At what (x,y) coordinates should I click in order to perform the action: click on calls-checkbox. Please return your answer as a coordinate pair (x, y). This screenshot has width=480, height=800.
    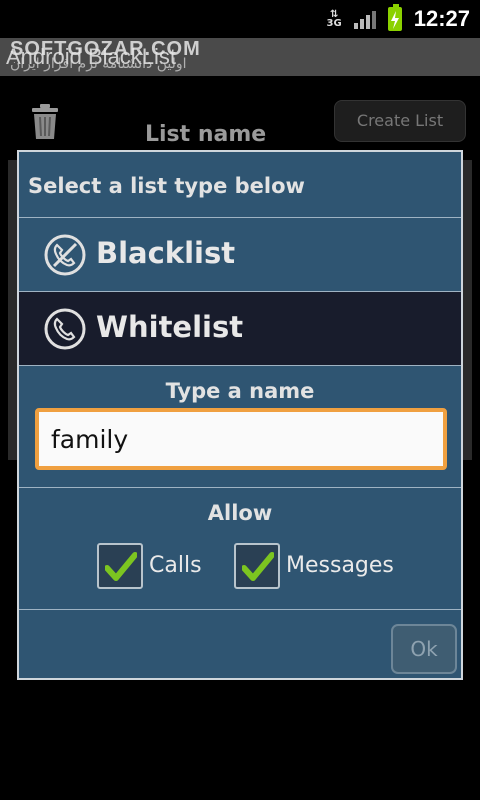
    Looking at the image, I should click on (120, 566).